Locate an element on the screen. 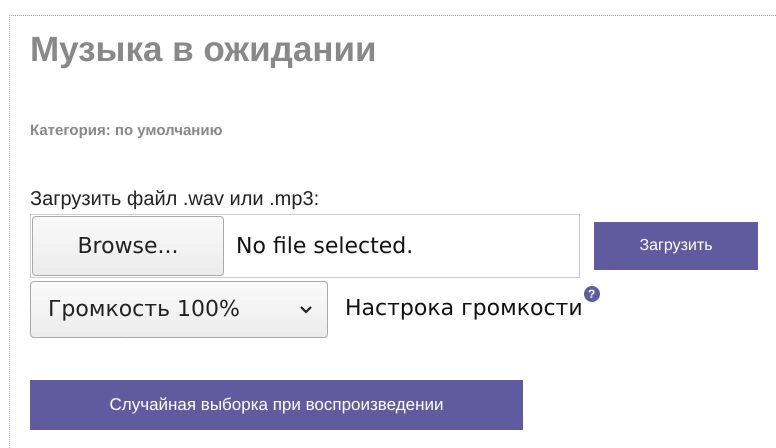  shuffle-button: Случайная выборка при воспроизведении is located at coordinates (276, 405).